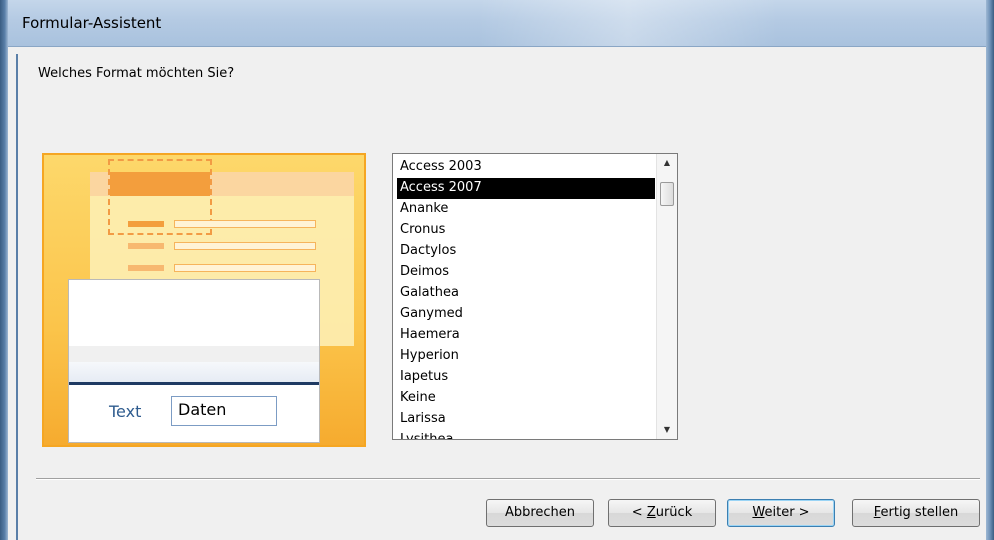 Image resolution: width=994 pixels, height=540 pixels. I want to click on list-item: Larissa, so click(526, 419).